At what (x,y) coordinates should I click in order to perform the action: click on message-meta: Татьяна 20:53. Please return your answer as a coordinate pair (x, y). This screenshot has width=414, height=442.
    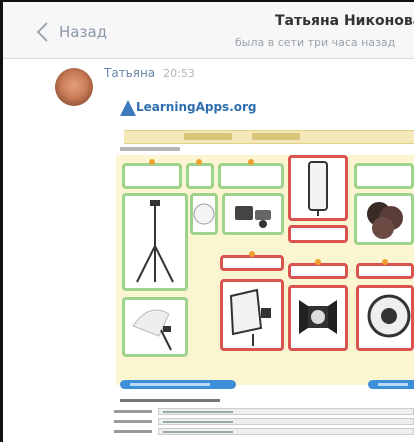
    Looking at the image, I should click on (149, 73).